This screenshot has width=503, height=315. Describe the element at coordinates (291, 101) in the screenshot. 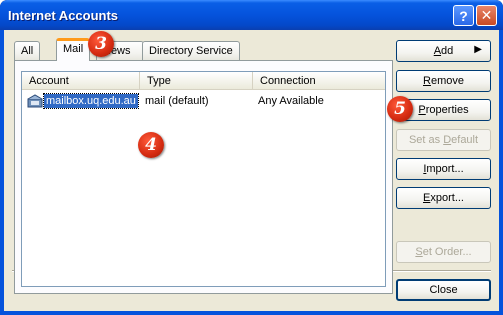

I see `account-connection: Any Available` at that location.